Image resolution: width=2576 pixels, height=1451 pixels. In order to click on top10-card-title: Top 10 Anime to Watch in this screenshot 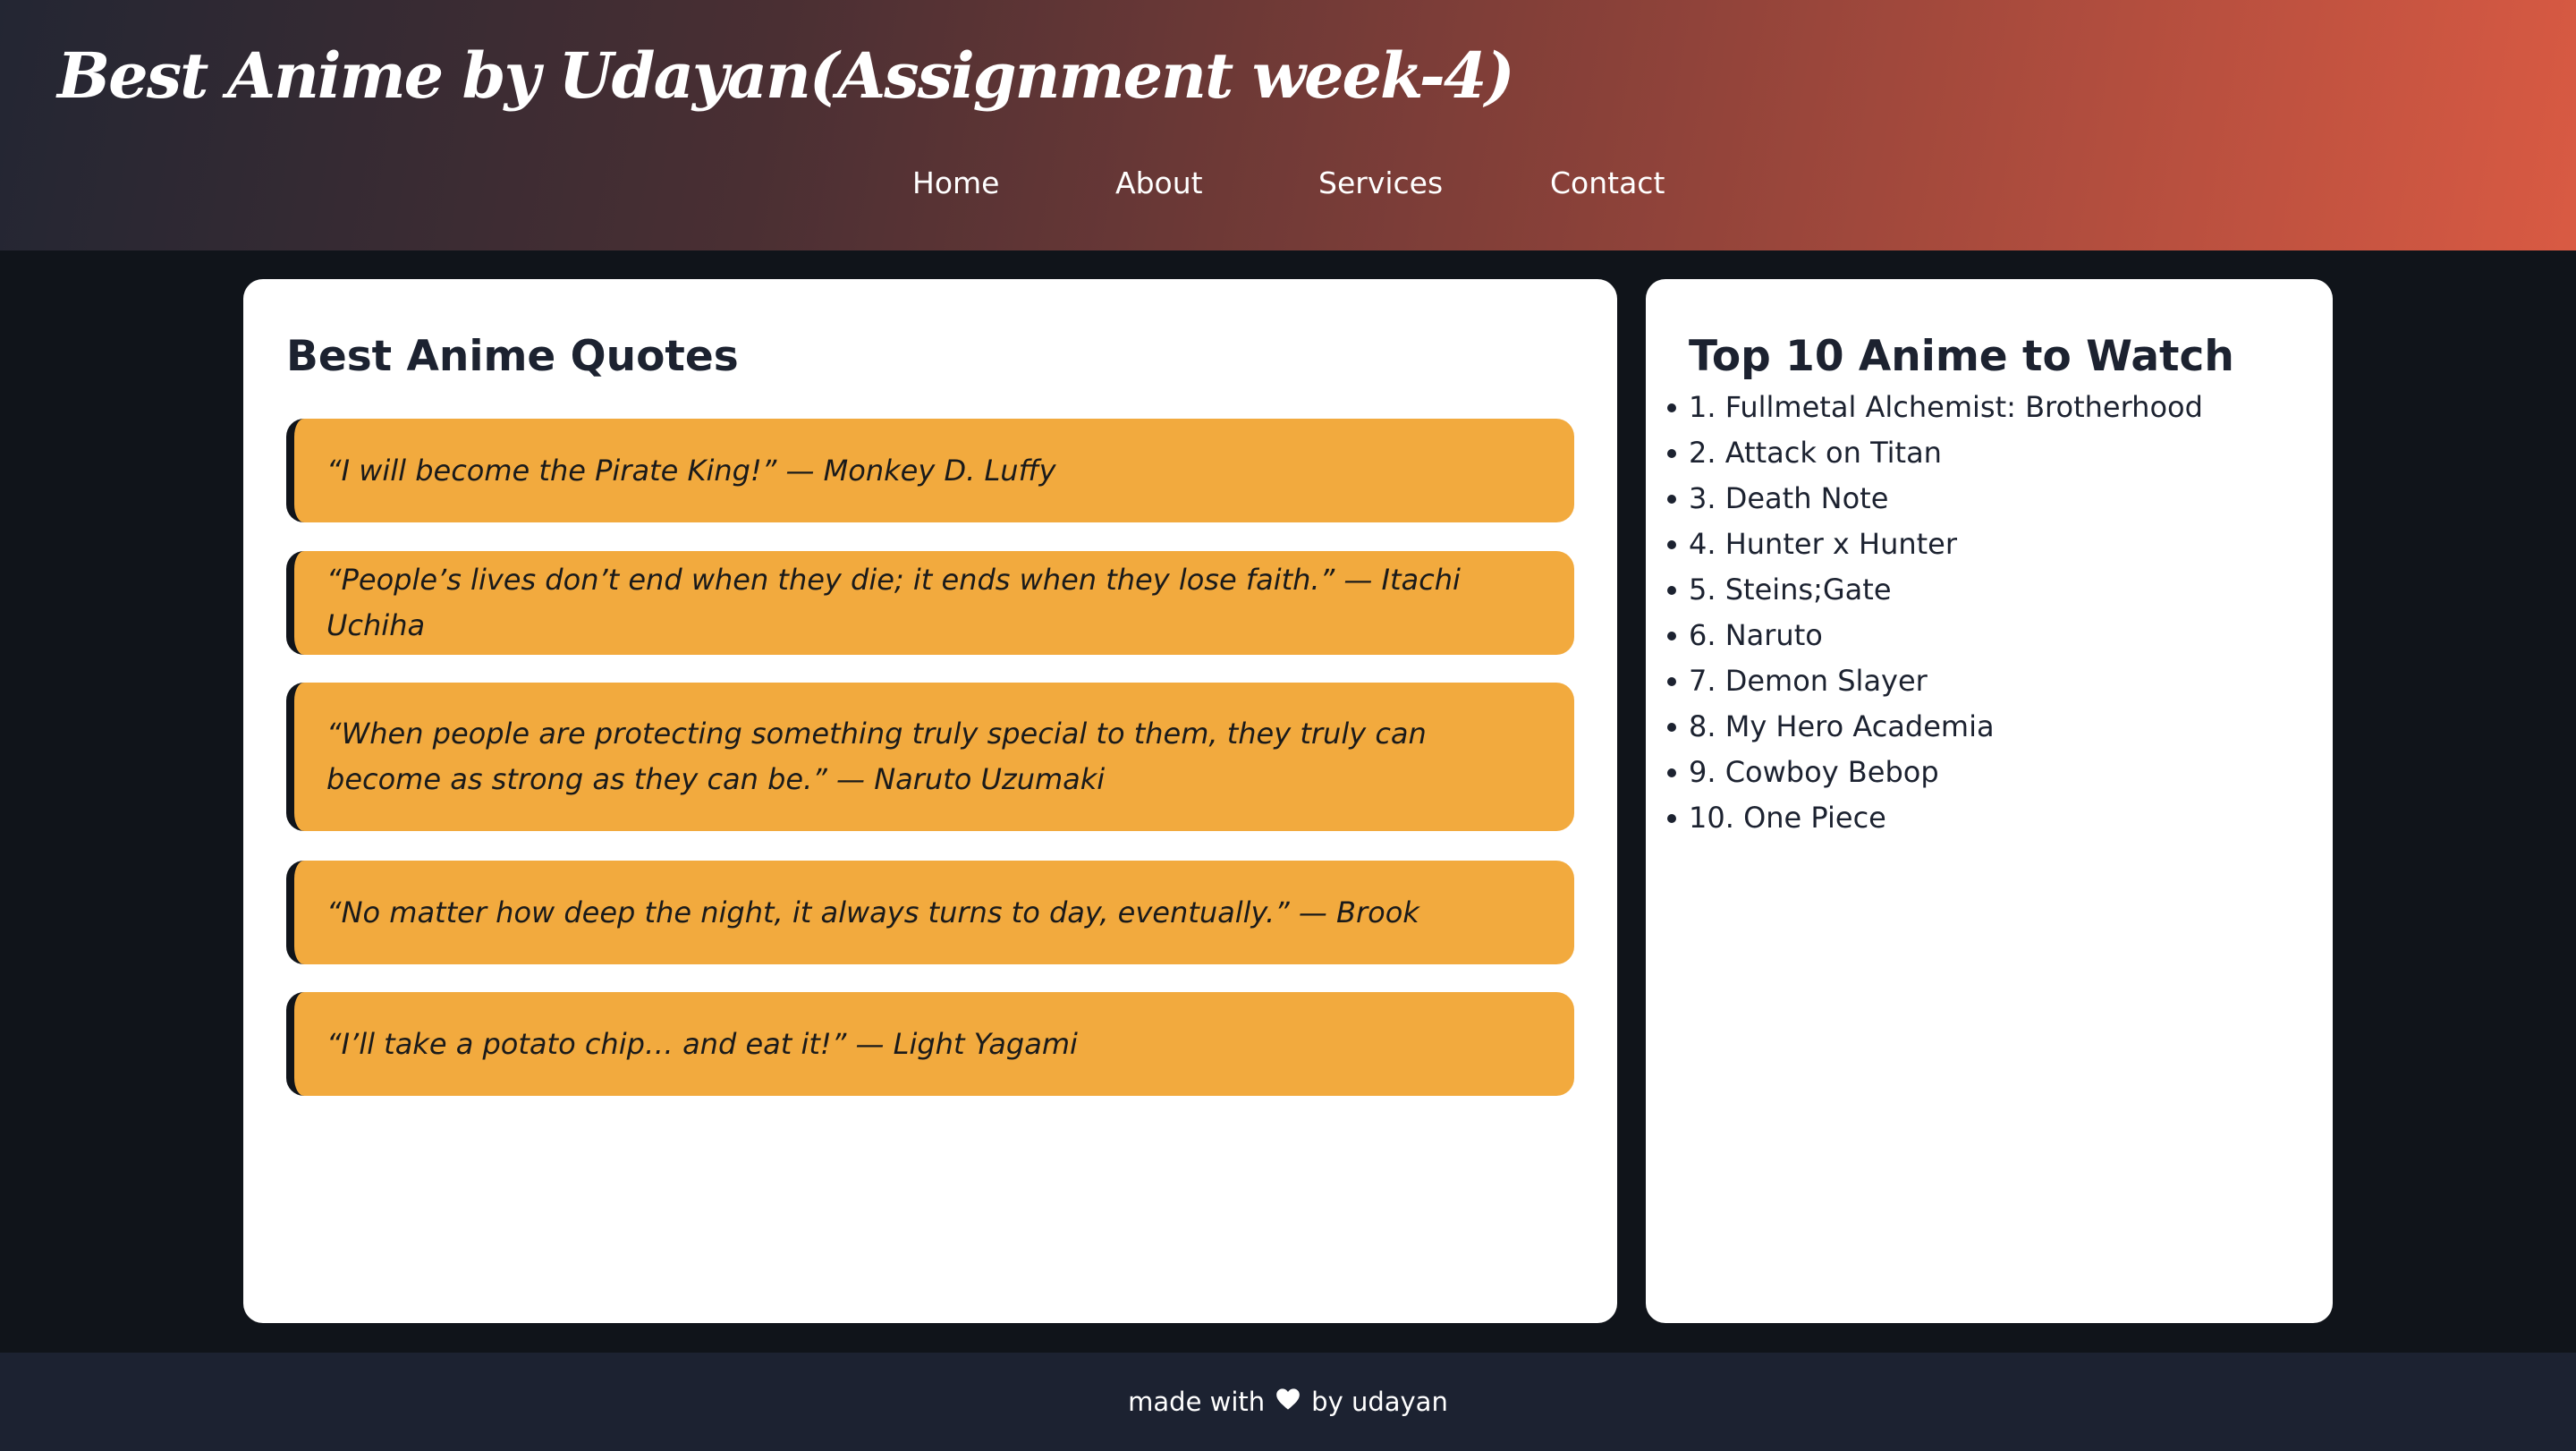, I will do `click(1961, 356)`.